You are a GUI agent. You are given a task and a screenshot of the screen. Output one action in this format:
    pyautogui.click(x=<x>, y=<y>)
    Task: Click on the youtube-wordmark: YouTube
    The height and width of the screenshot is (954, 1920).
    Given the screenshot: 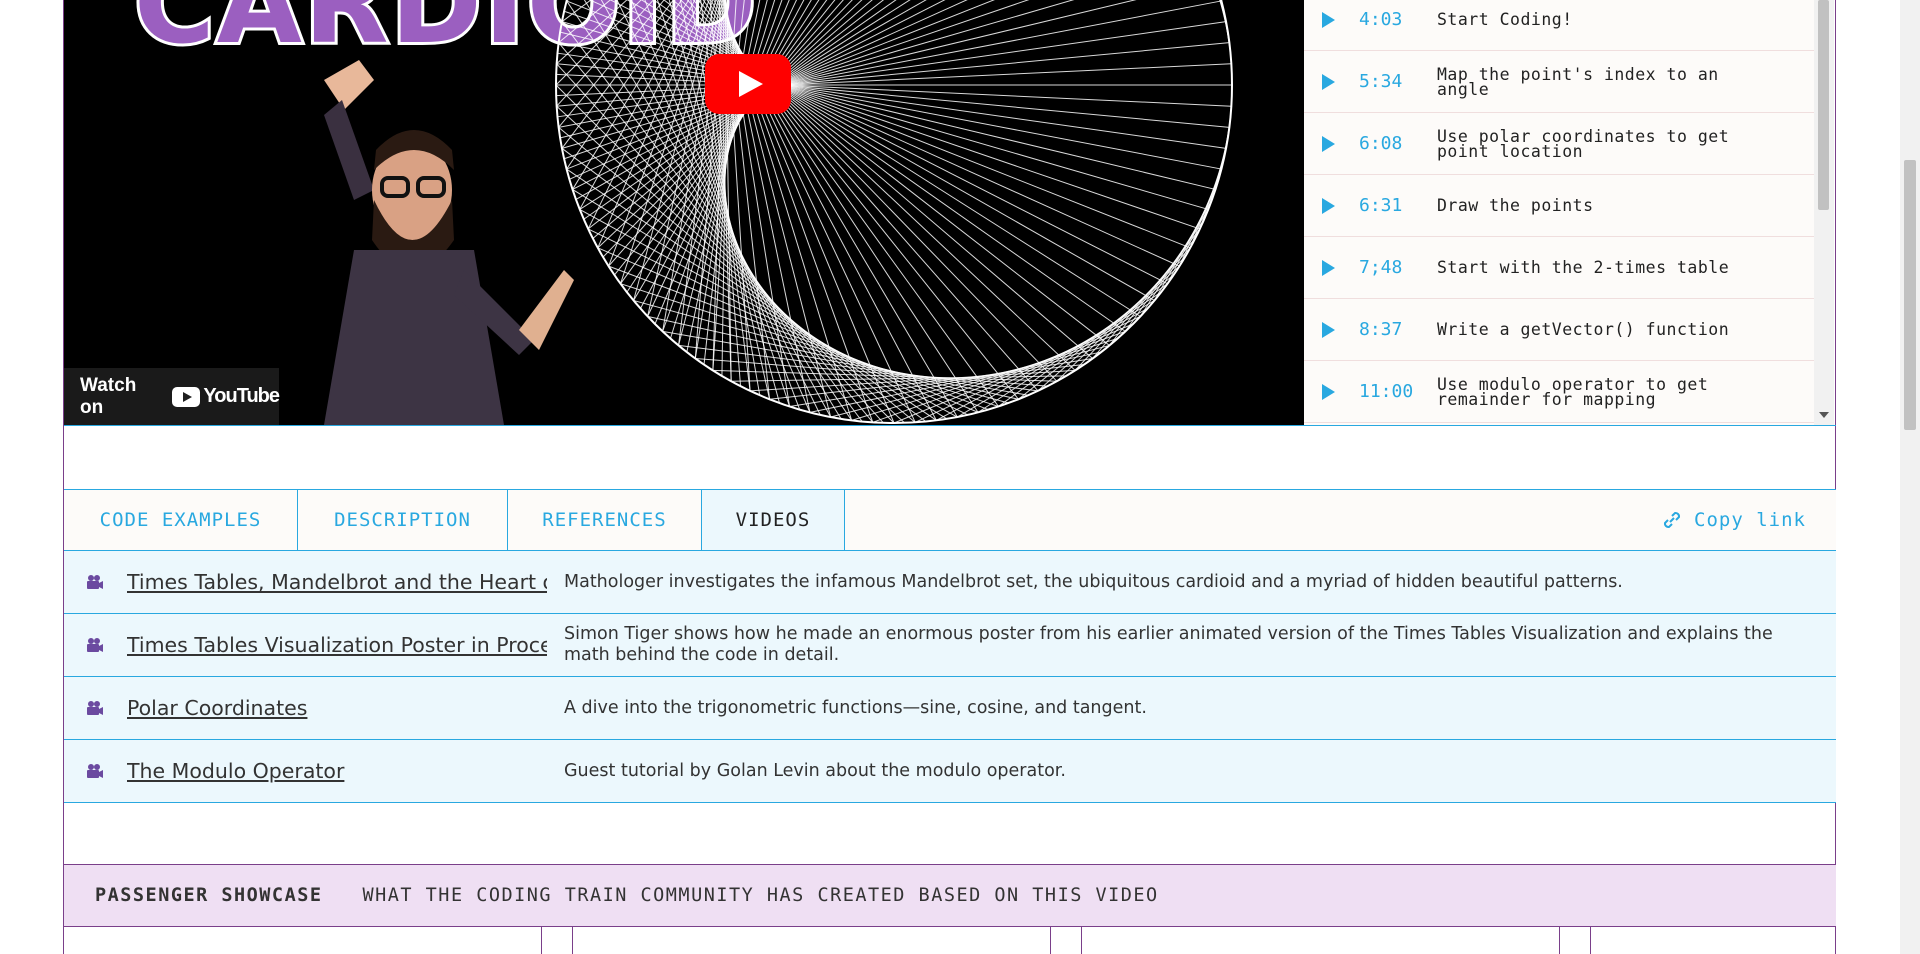 What is the action you would take?
    pyautogui.click(x=241, y=396)
    